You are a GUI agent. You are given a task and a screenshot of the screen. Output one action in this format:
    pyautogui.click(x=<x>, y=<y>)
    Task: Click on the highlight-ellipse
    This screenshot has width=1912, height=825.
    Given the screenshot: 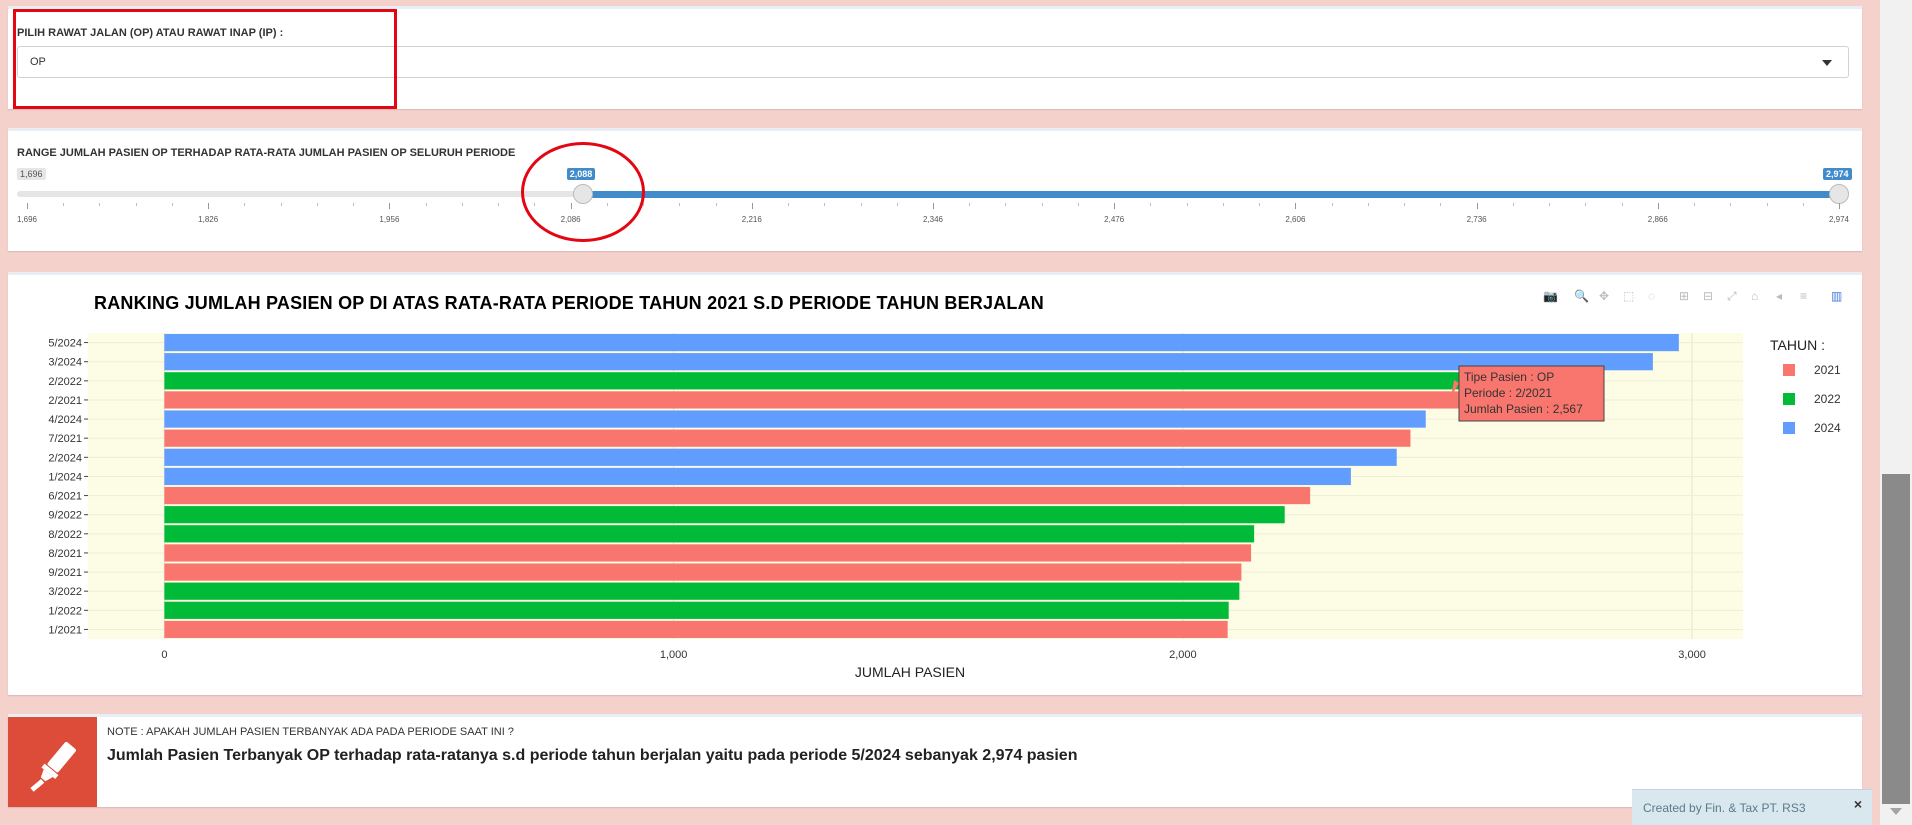 What is the action you would take?
    pyautogui.click(x=583, y=192)
    